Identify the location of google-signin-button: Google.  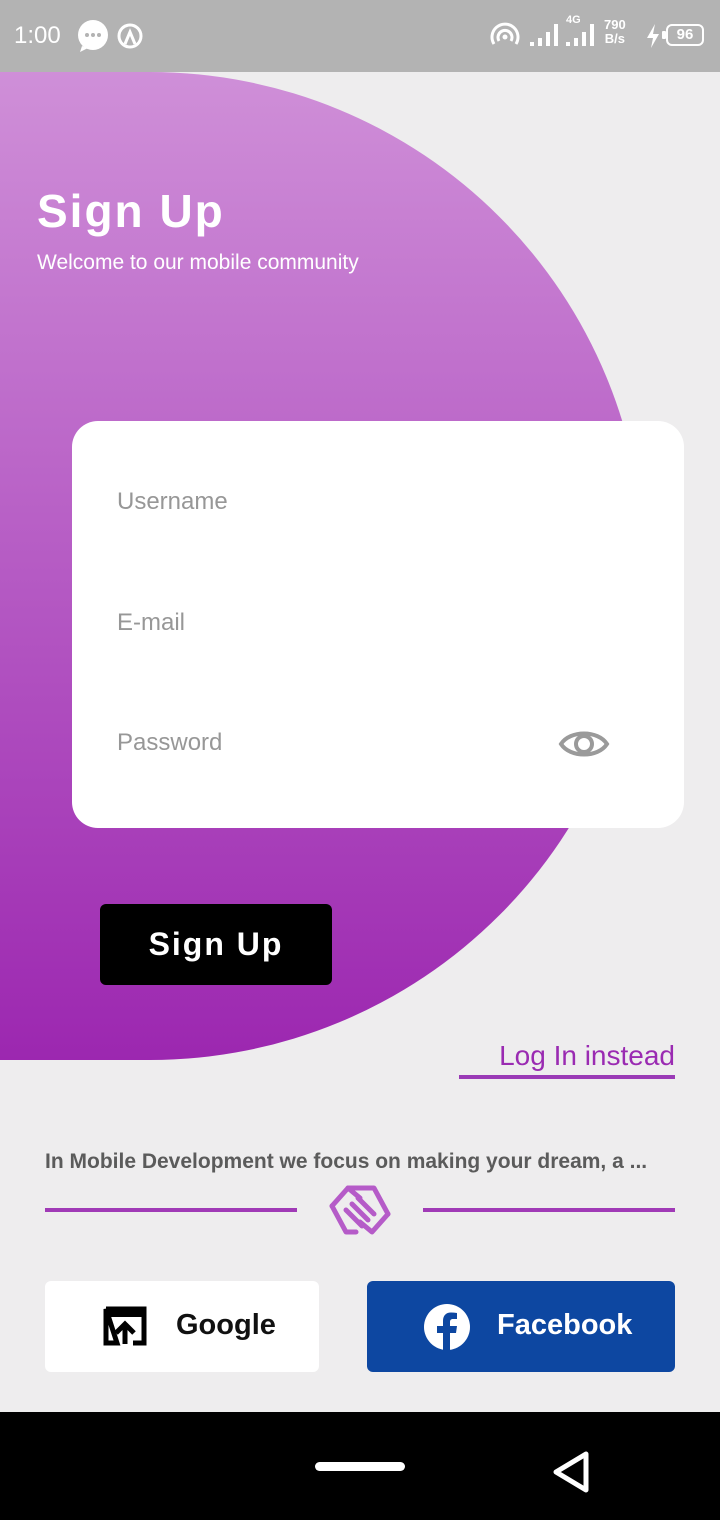
(182, 1326).